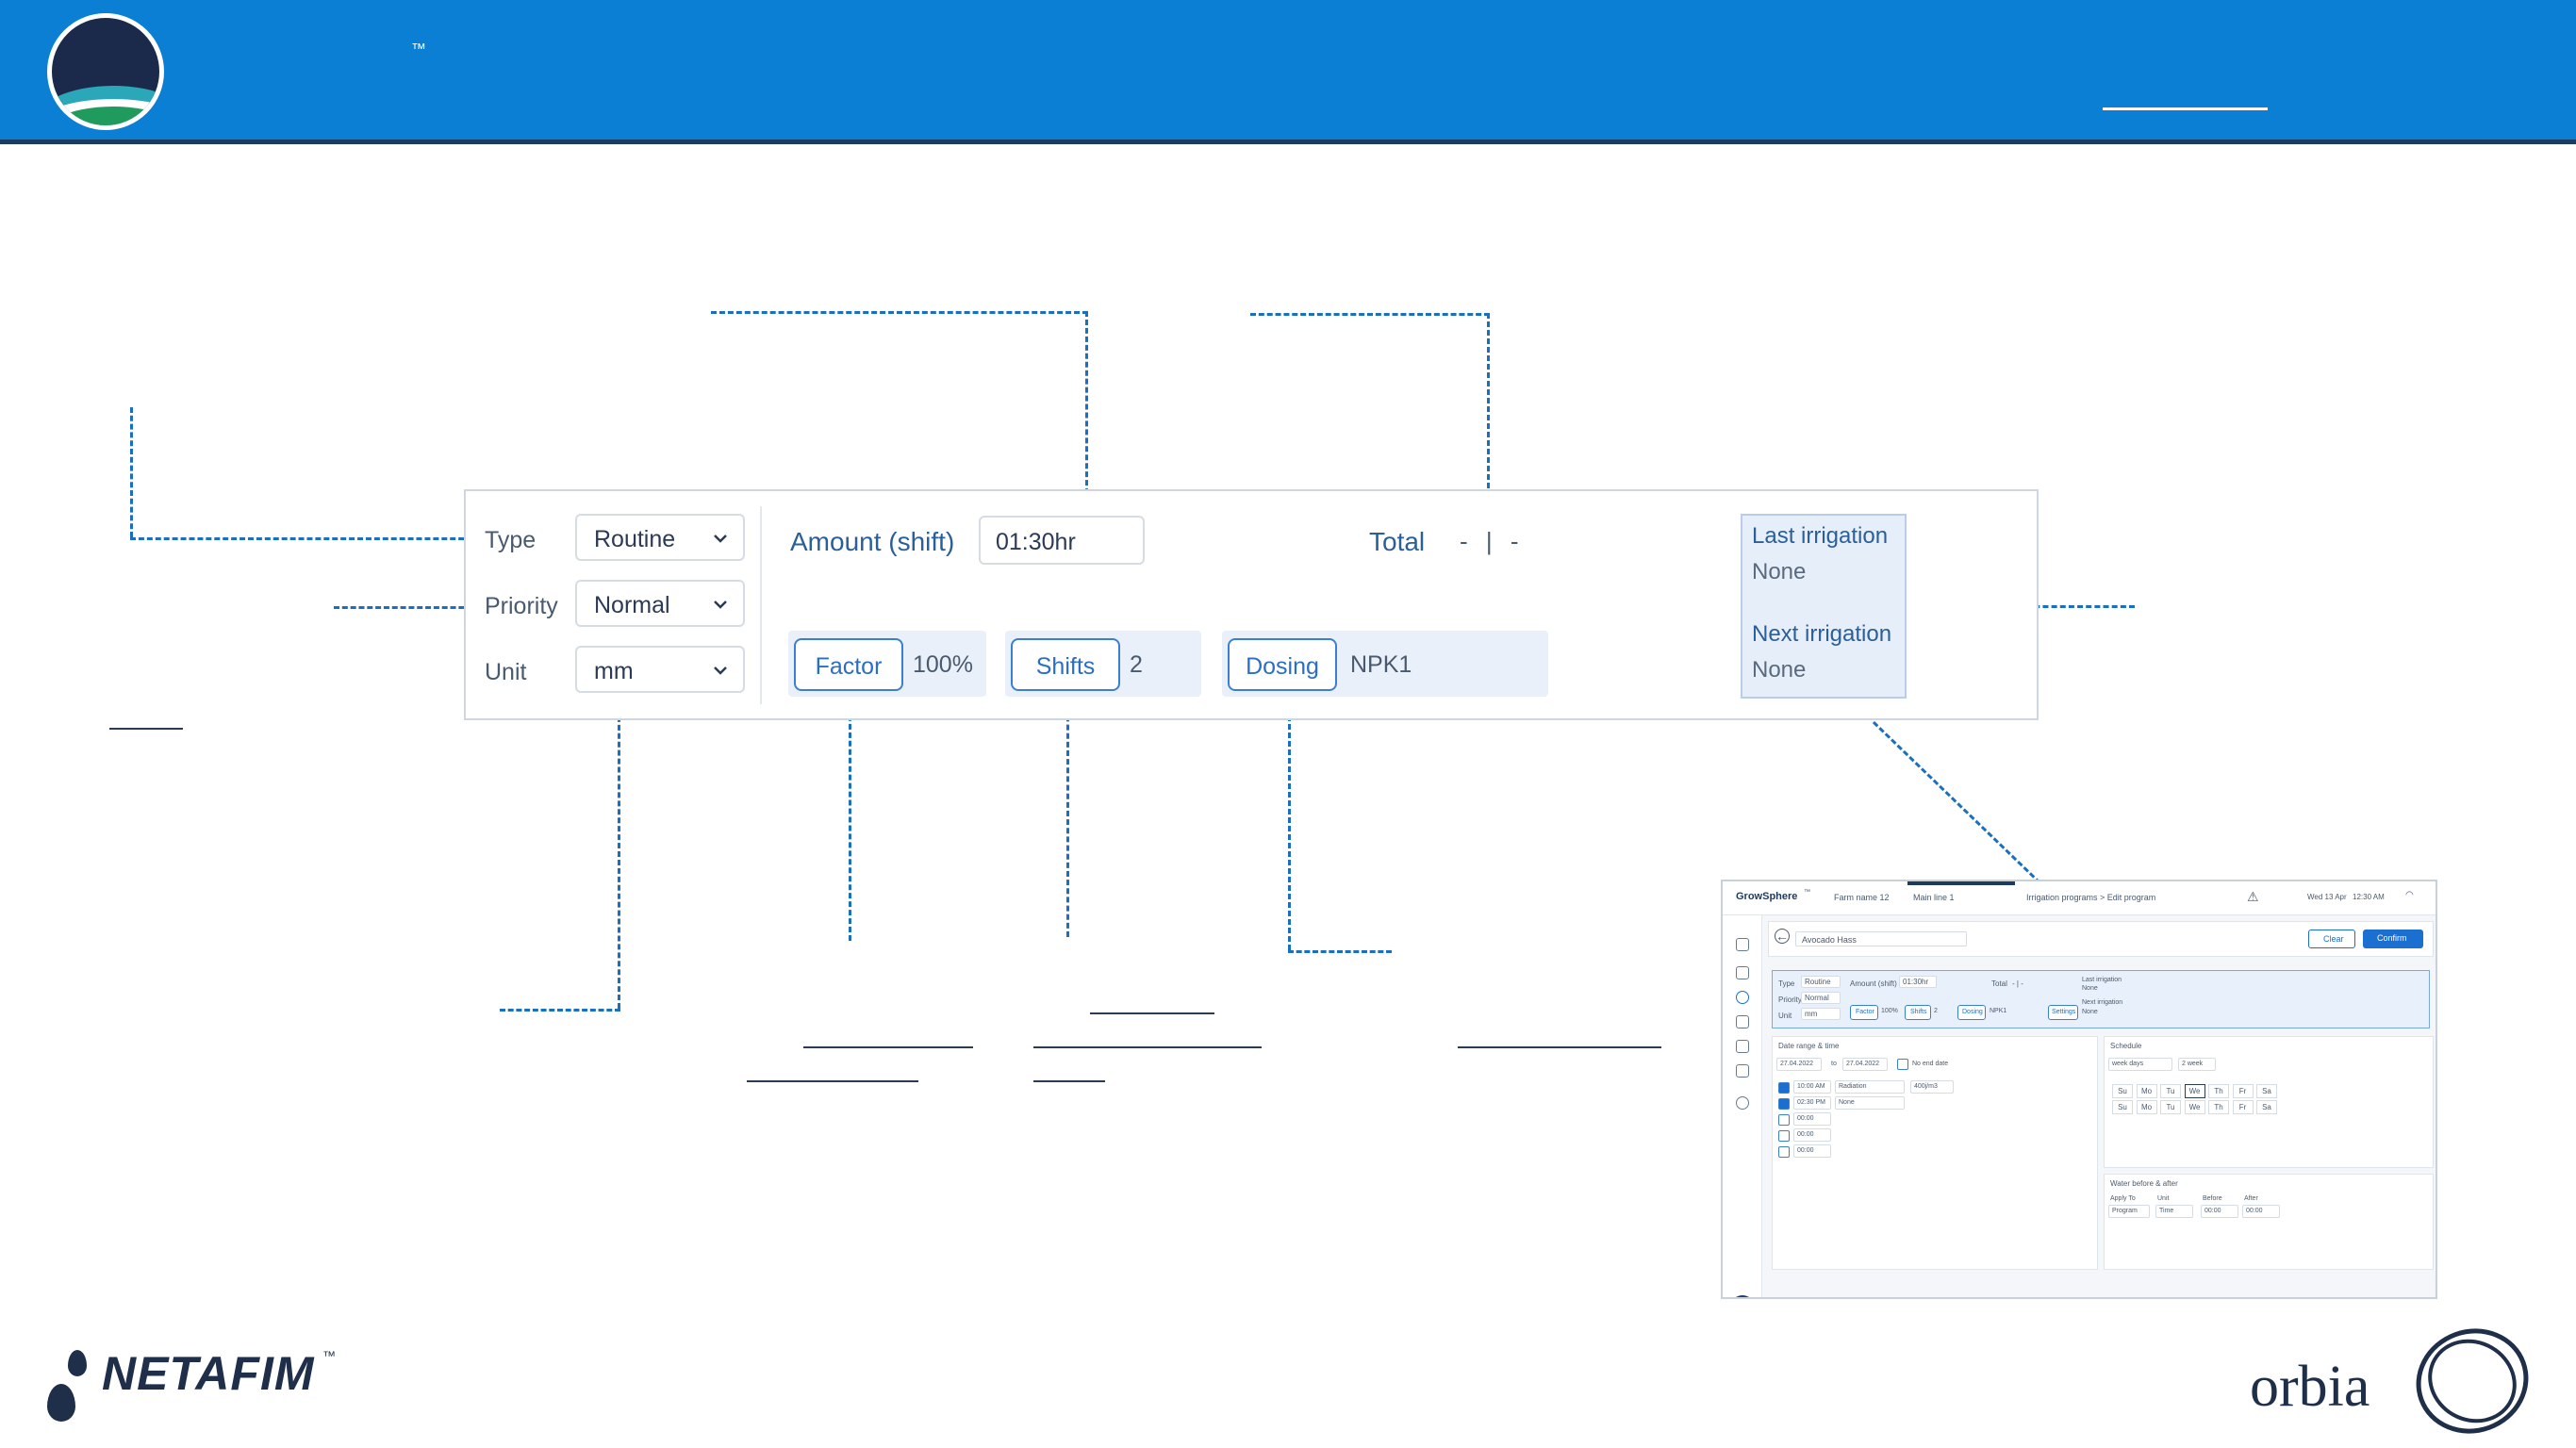 This screenshot has width=2576, height=1448. I want to click on thumb-schedule-period: 2 week, so click(2197, 1064).